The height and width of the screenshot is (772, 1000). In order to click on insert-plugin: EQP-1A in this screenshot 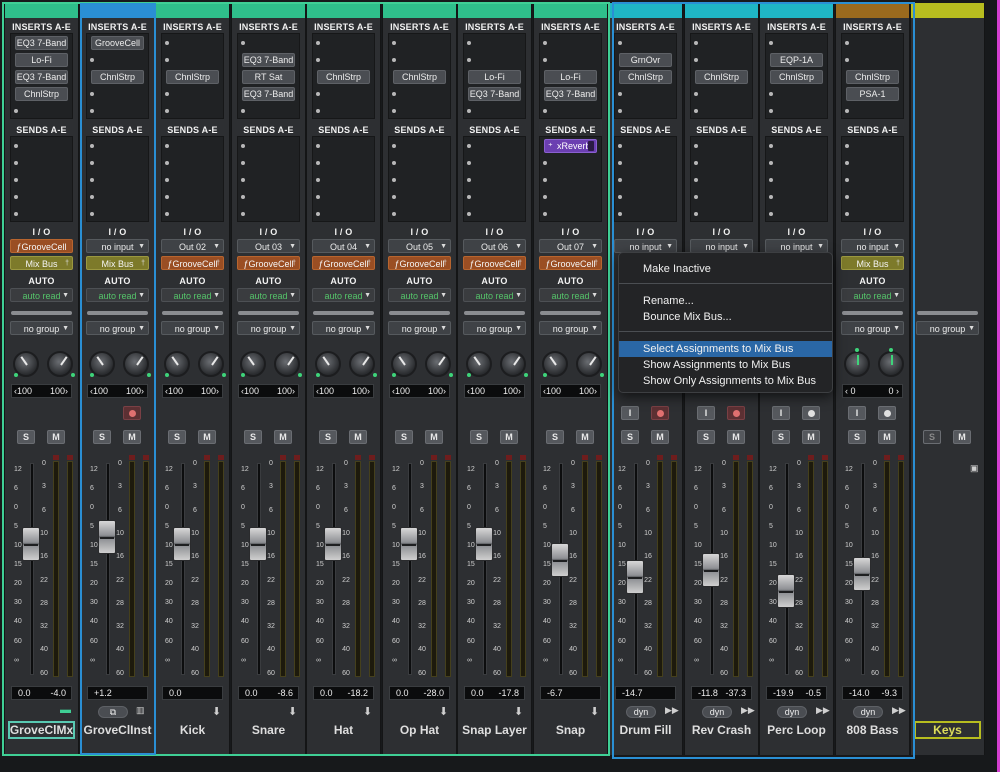, I will do `click(796, 60)`.